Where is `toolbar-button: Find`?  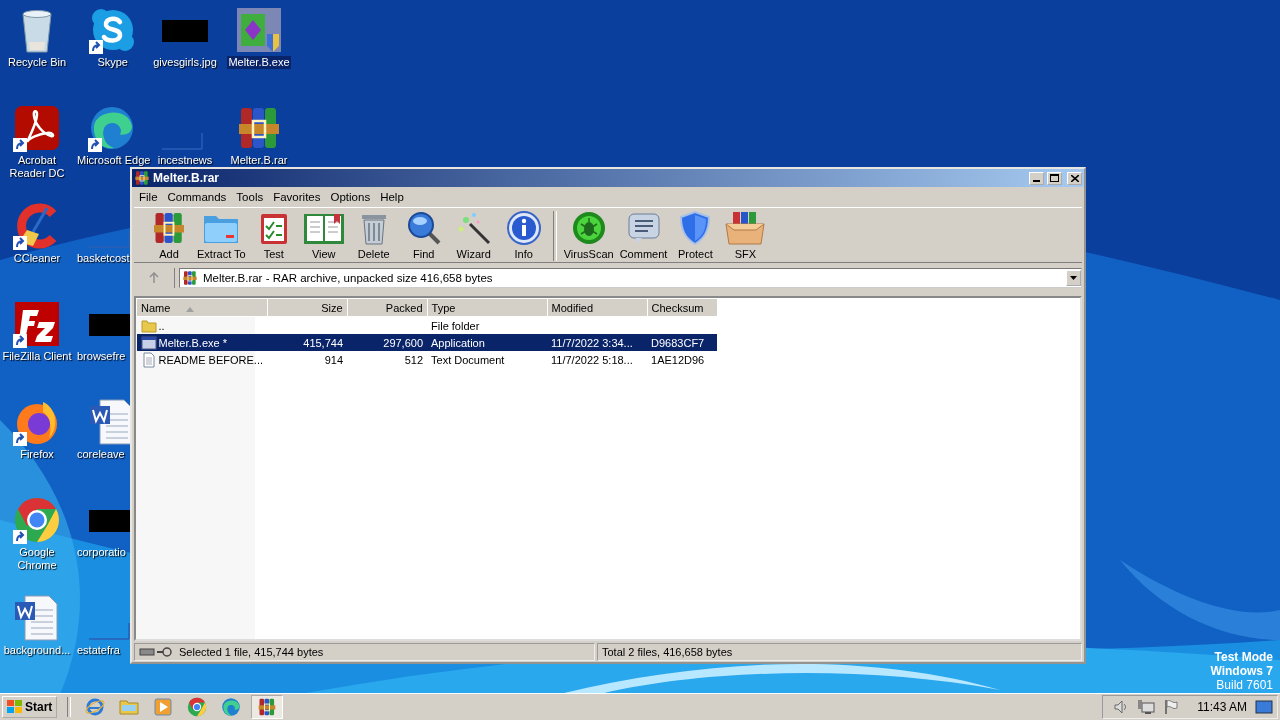 toolbar-button: Find is located at coordinates (423, 235).